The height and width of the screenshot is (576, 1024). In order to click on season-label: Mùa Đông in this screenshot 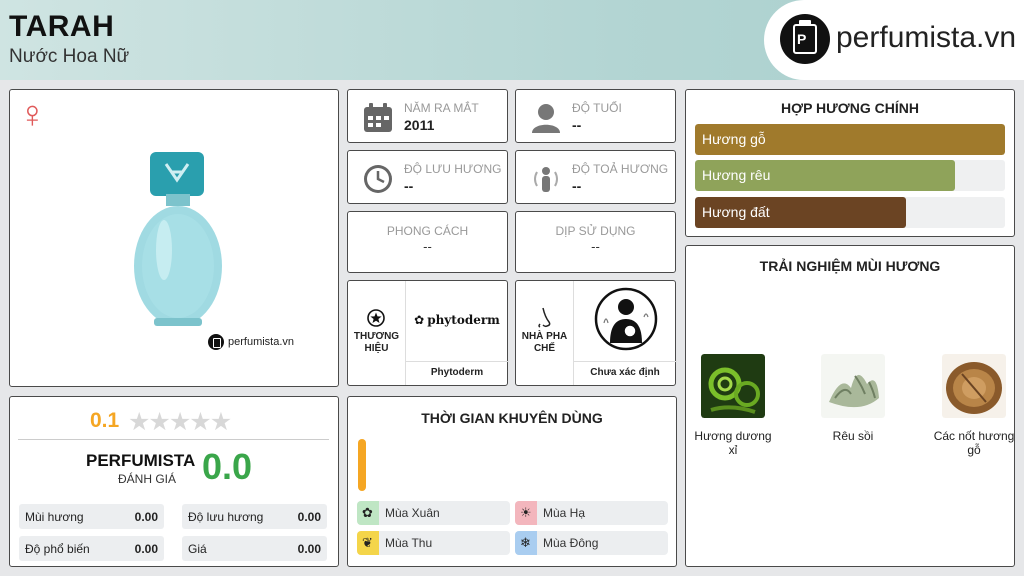, I will do `click(571, 543)`.